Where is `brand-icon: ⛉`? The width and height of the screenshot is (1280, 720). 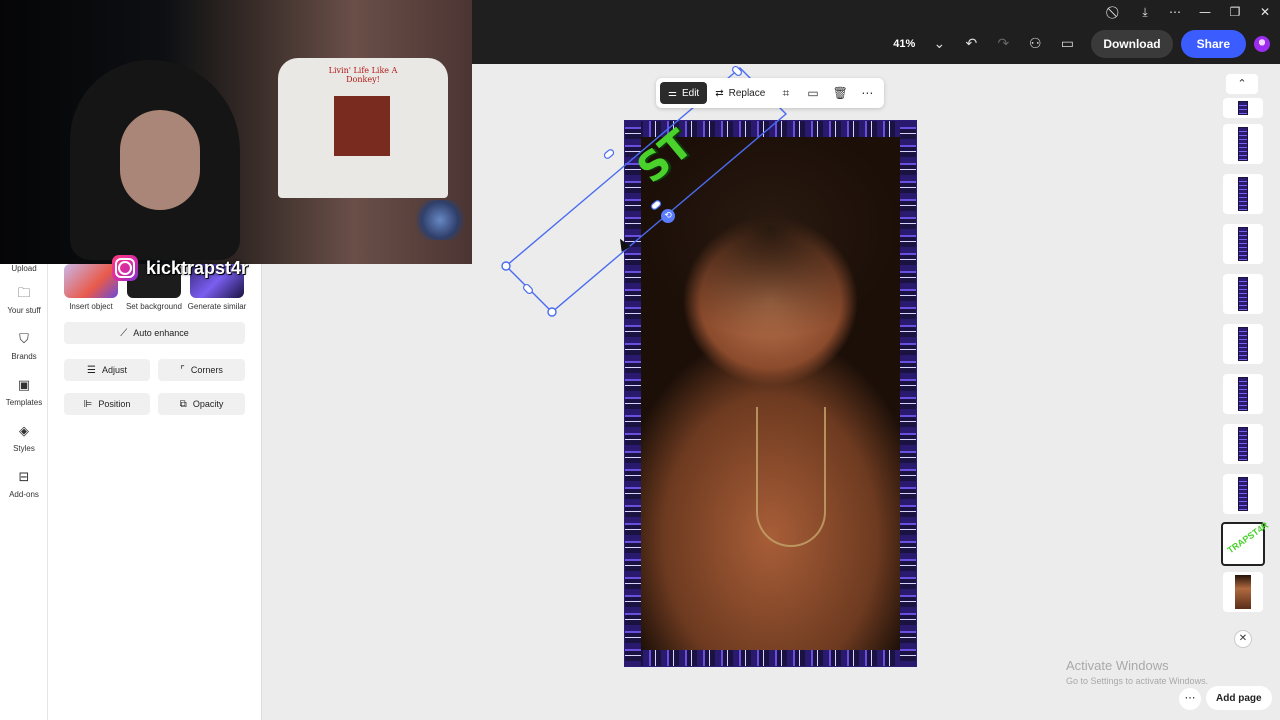 brand-icon: ⛉ is located at coordinates (24, 339).